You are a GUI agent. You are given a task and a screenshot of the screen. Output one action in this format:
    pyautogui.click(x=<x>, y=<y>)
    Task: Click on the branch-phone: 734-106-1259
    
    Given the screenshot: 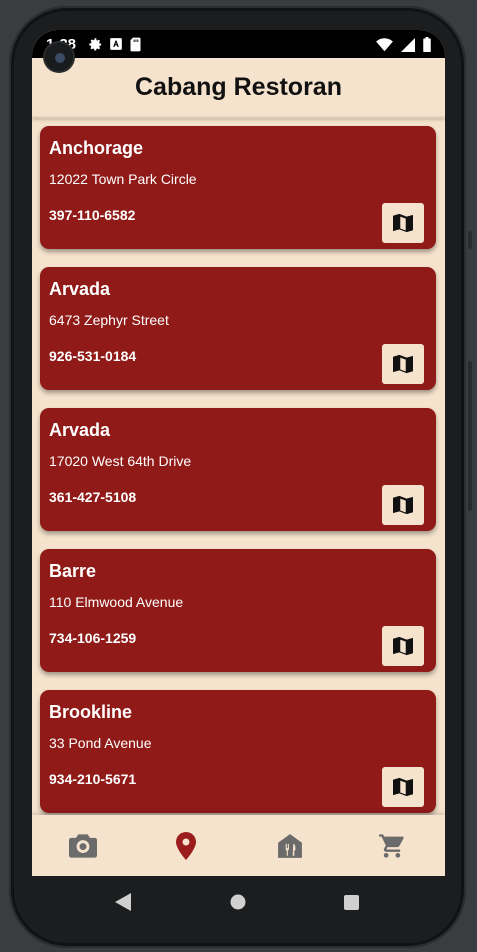 What is the action you would take?
    pyautogui.click(x=93, y=638)
    